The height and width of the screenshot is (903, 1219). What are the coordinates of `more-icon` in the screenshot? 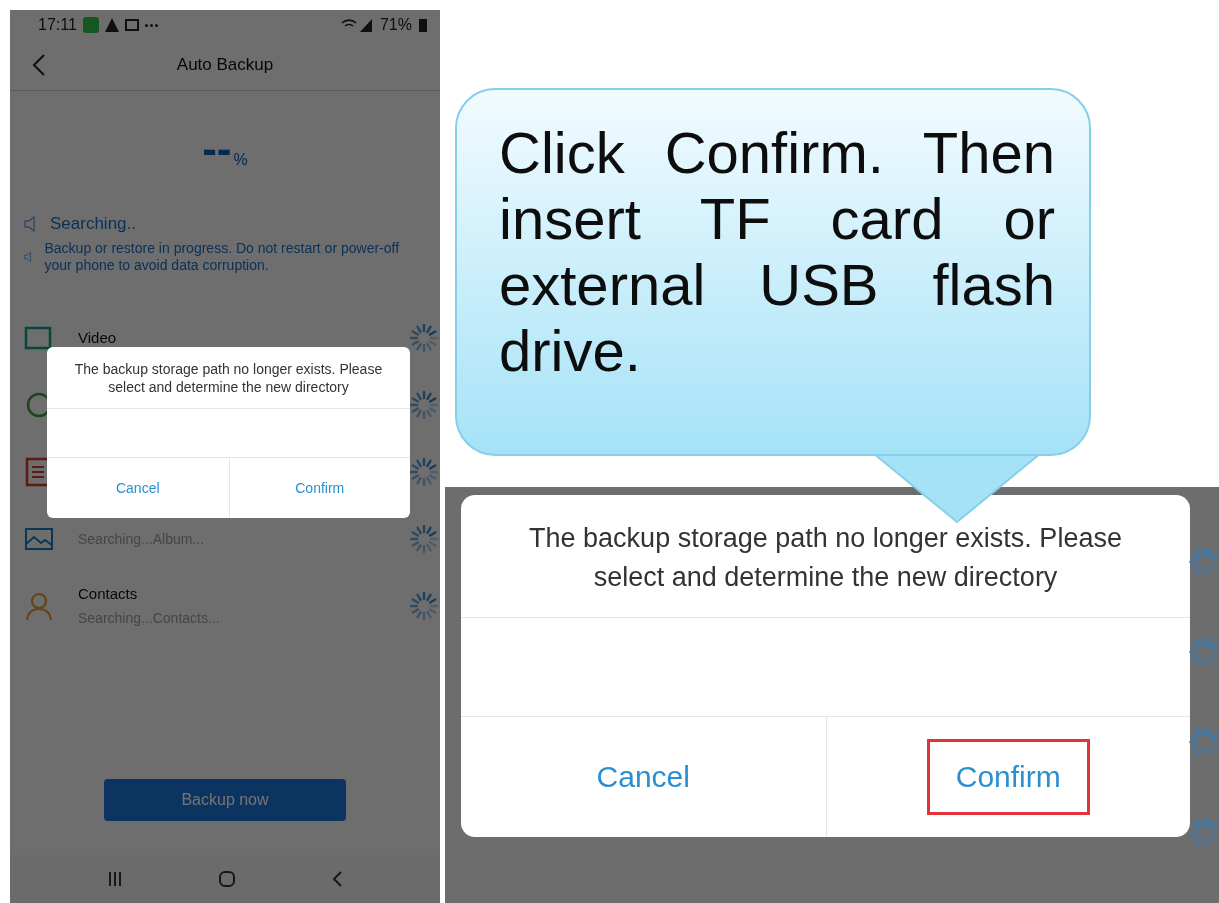 It's located at (151, 25).